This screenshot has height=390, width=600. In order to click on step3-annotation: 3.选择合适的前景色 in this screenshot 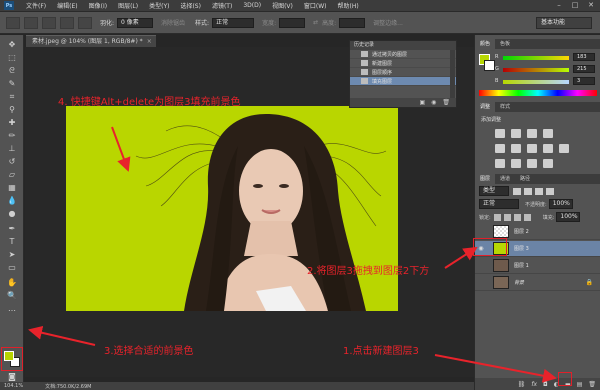, I will do `click(149, 351)`.